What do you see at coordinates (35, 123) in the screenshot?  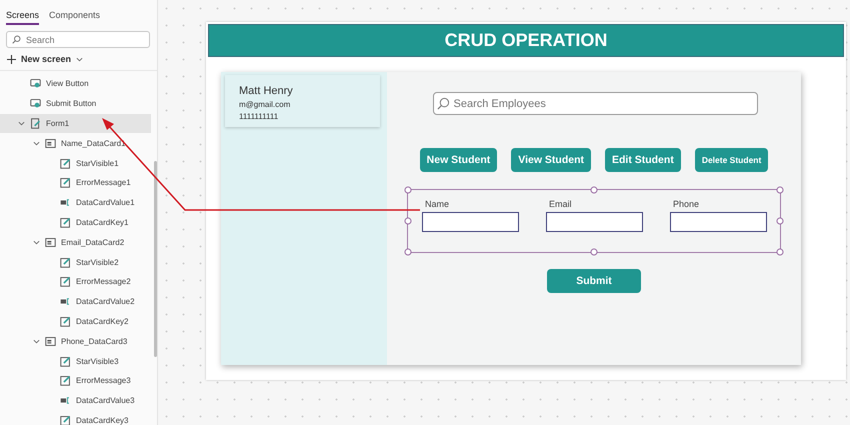 I see `form-icon` at bounding box center [35, 123].